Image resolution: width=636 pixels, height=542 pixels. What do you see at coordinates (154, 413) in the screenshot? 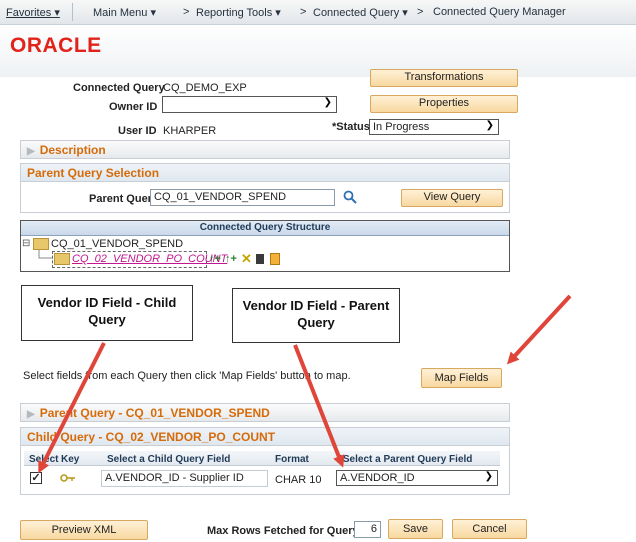
I see `parent-query-section-title: Parent Query - CQ_01_VENDOR_SPEND` at bounding box center [154, 413].